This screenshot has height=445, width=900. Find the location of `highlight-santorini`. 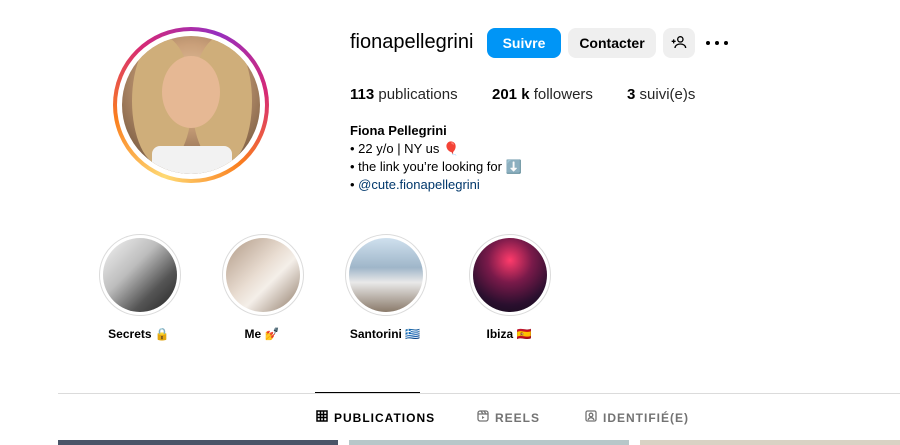

highlight-santorini is located at coordinates (386, 275).